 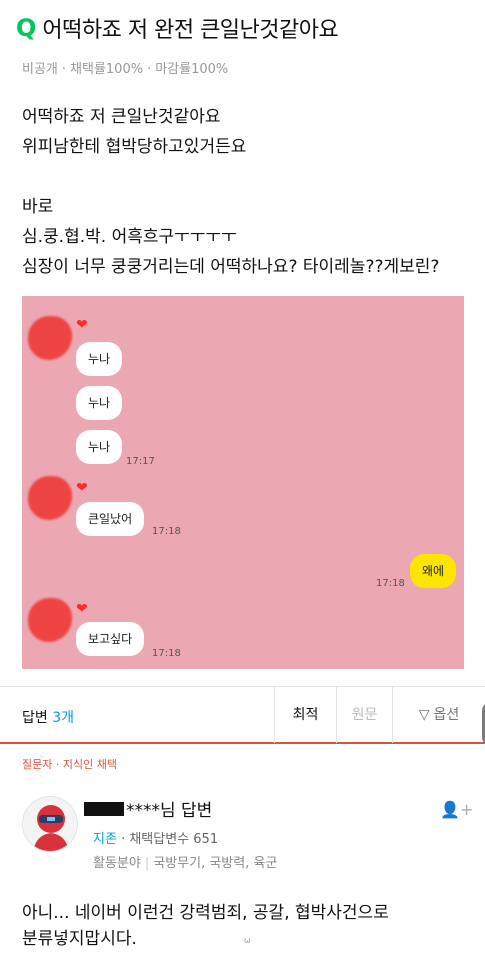 I want to click on meta-visibility: 비공개, so click(x=40, y=69).